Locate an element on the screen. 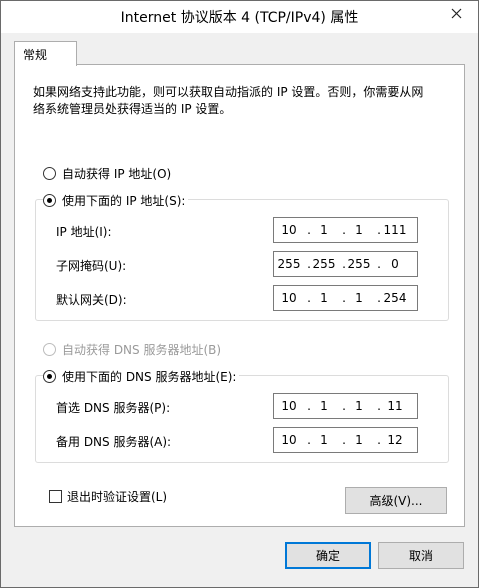 This screenshot has width=479, height=588. ip-address-input: 10 . 1 . 1 . 111 is located at coordinates (345, 230).